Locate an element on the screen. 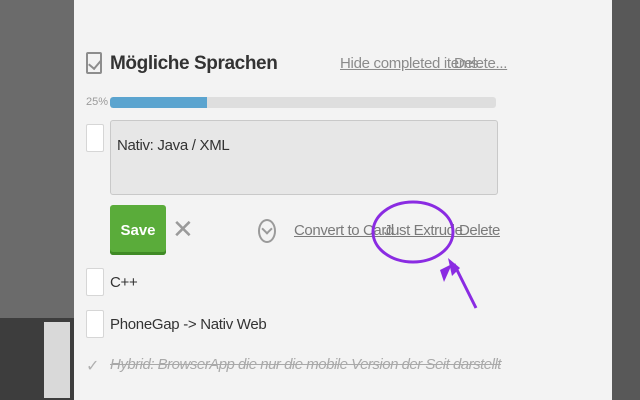  progress-percent: 25% is located at coordinates (97, 102).